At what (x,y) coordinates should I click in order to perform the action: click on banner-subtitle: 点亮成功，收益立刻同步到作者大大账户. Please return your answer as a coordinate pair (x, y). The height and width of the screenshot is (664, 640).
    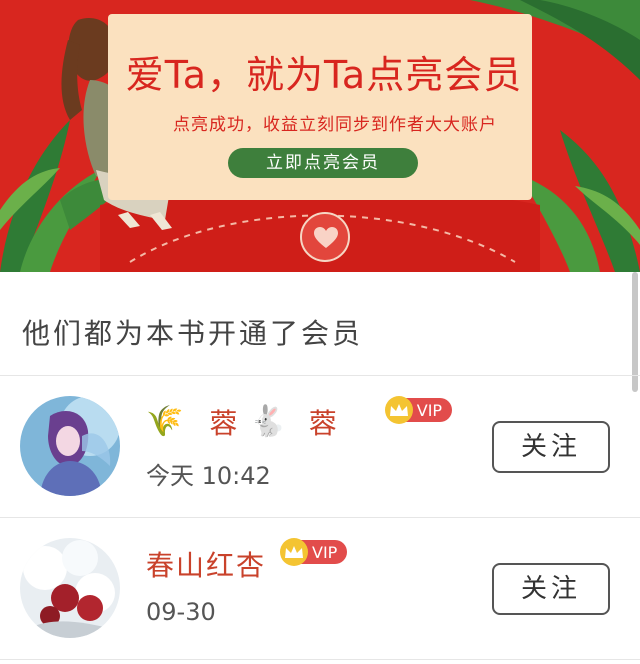
    Looking at the image, I should click on (335, 125).